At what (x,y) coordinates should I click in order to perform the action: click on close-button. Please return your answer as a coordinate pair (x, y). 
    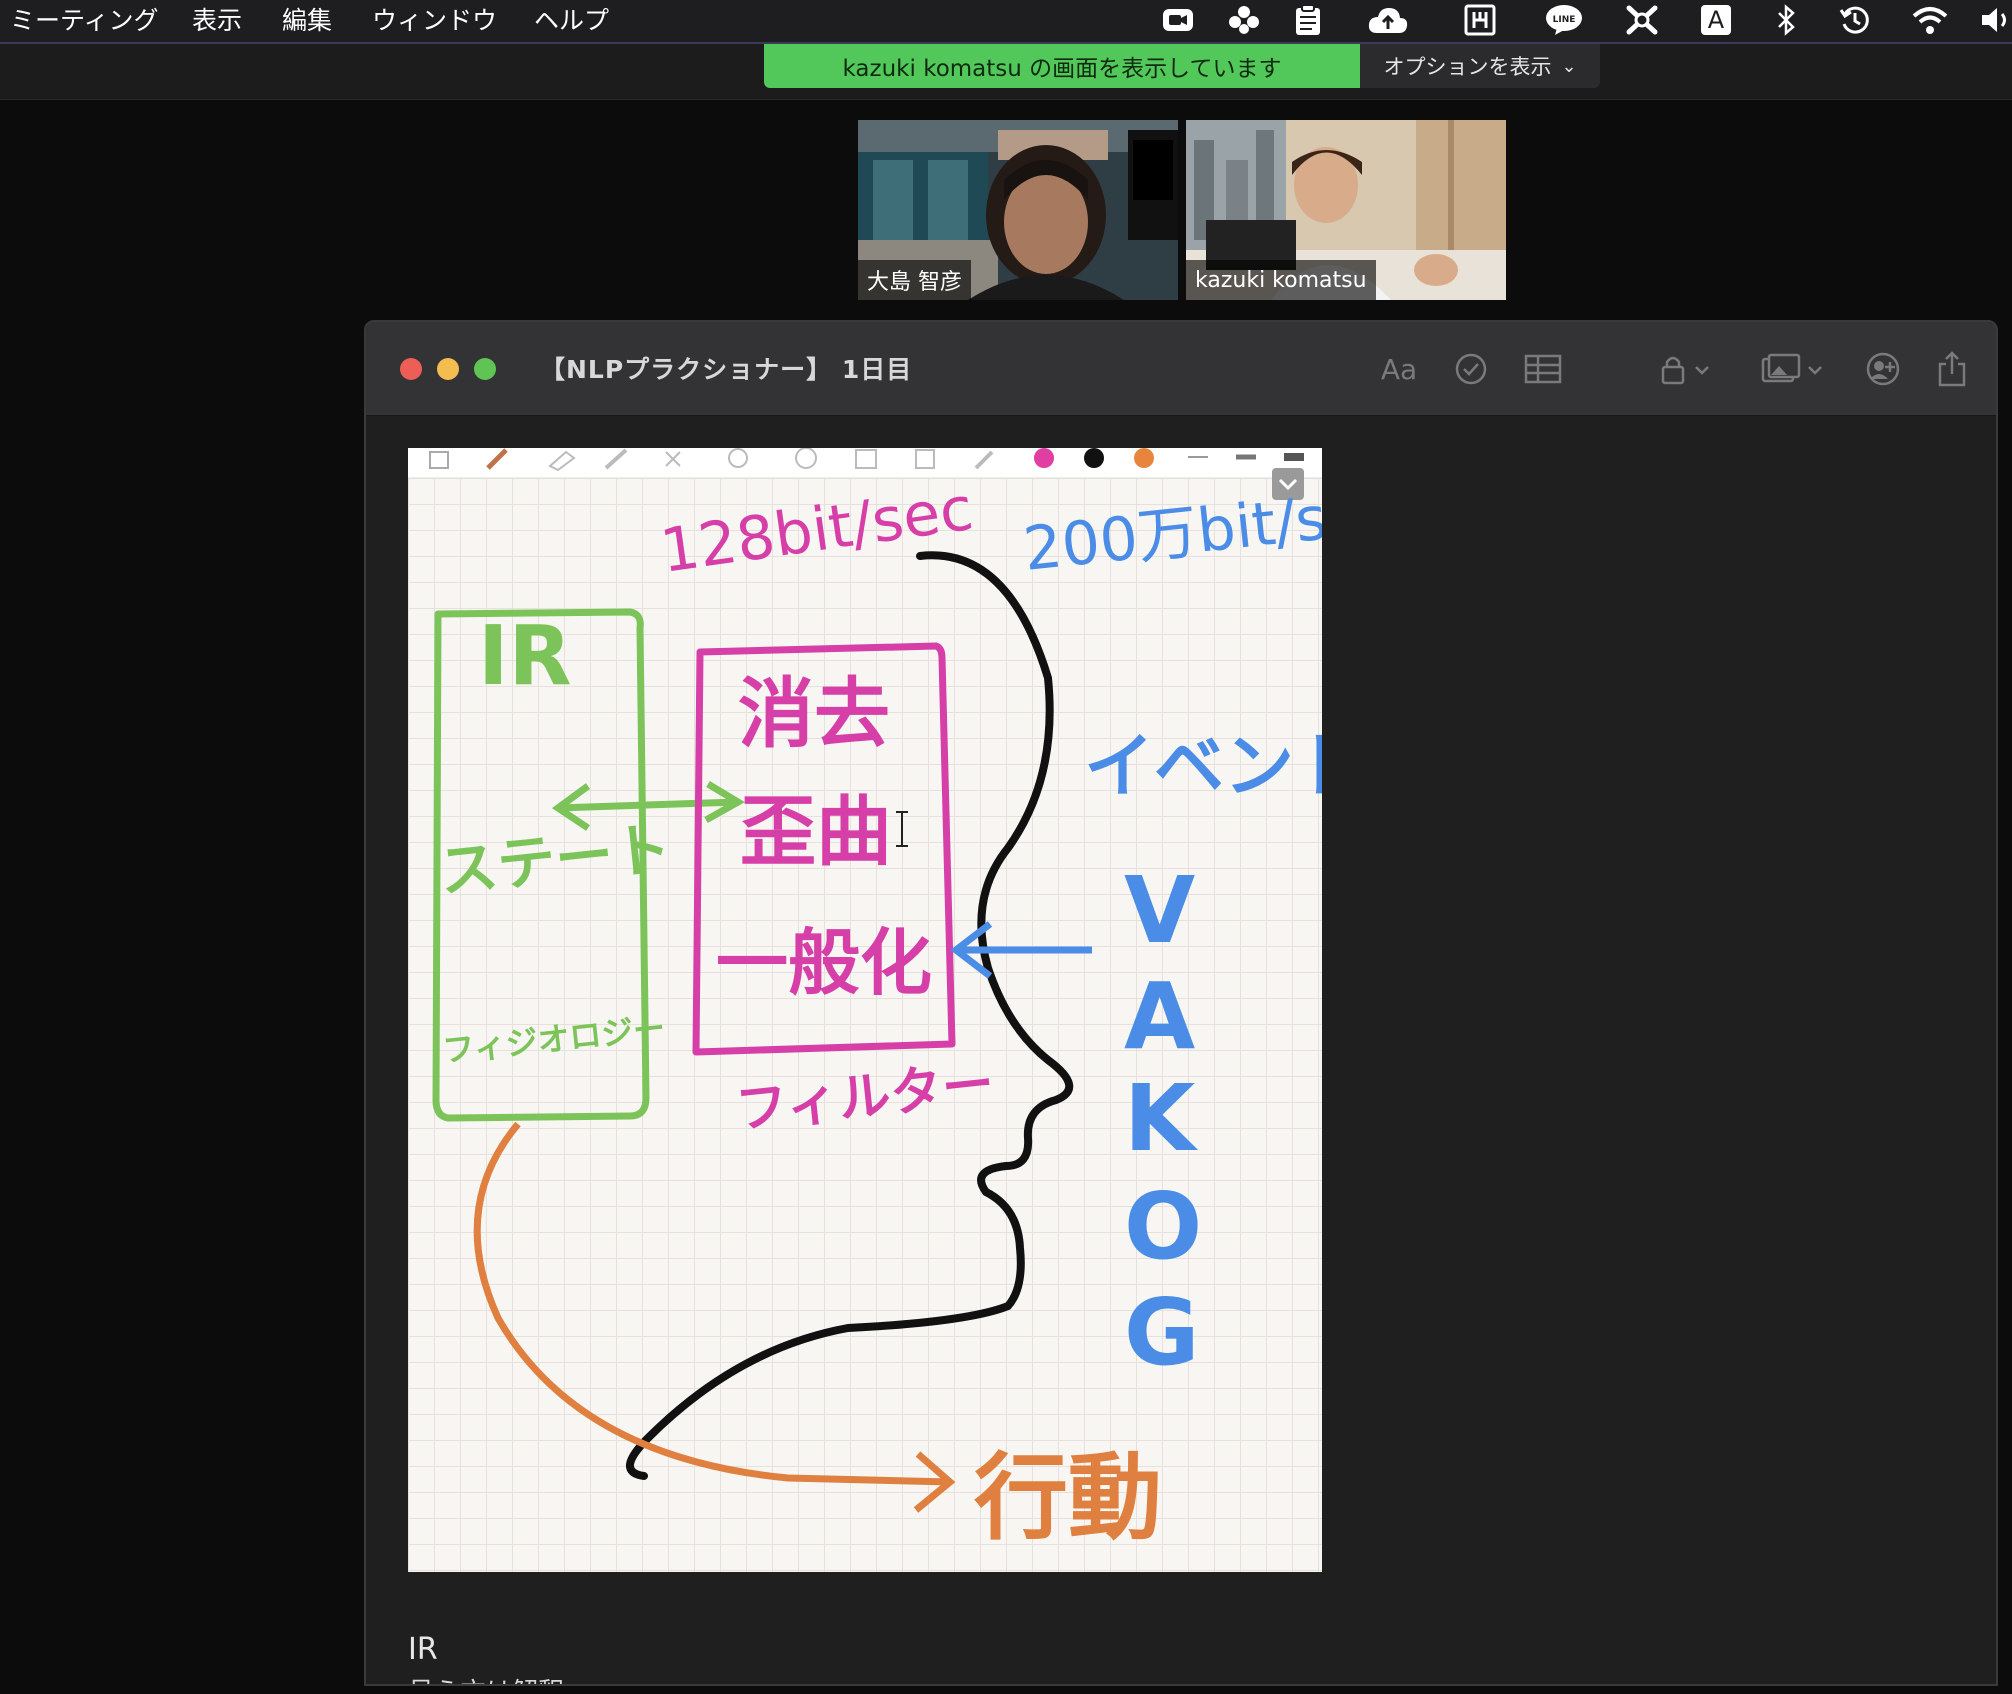
    Looking at the image, I should click on (411, 369).